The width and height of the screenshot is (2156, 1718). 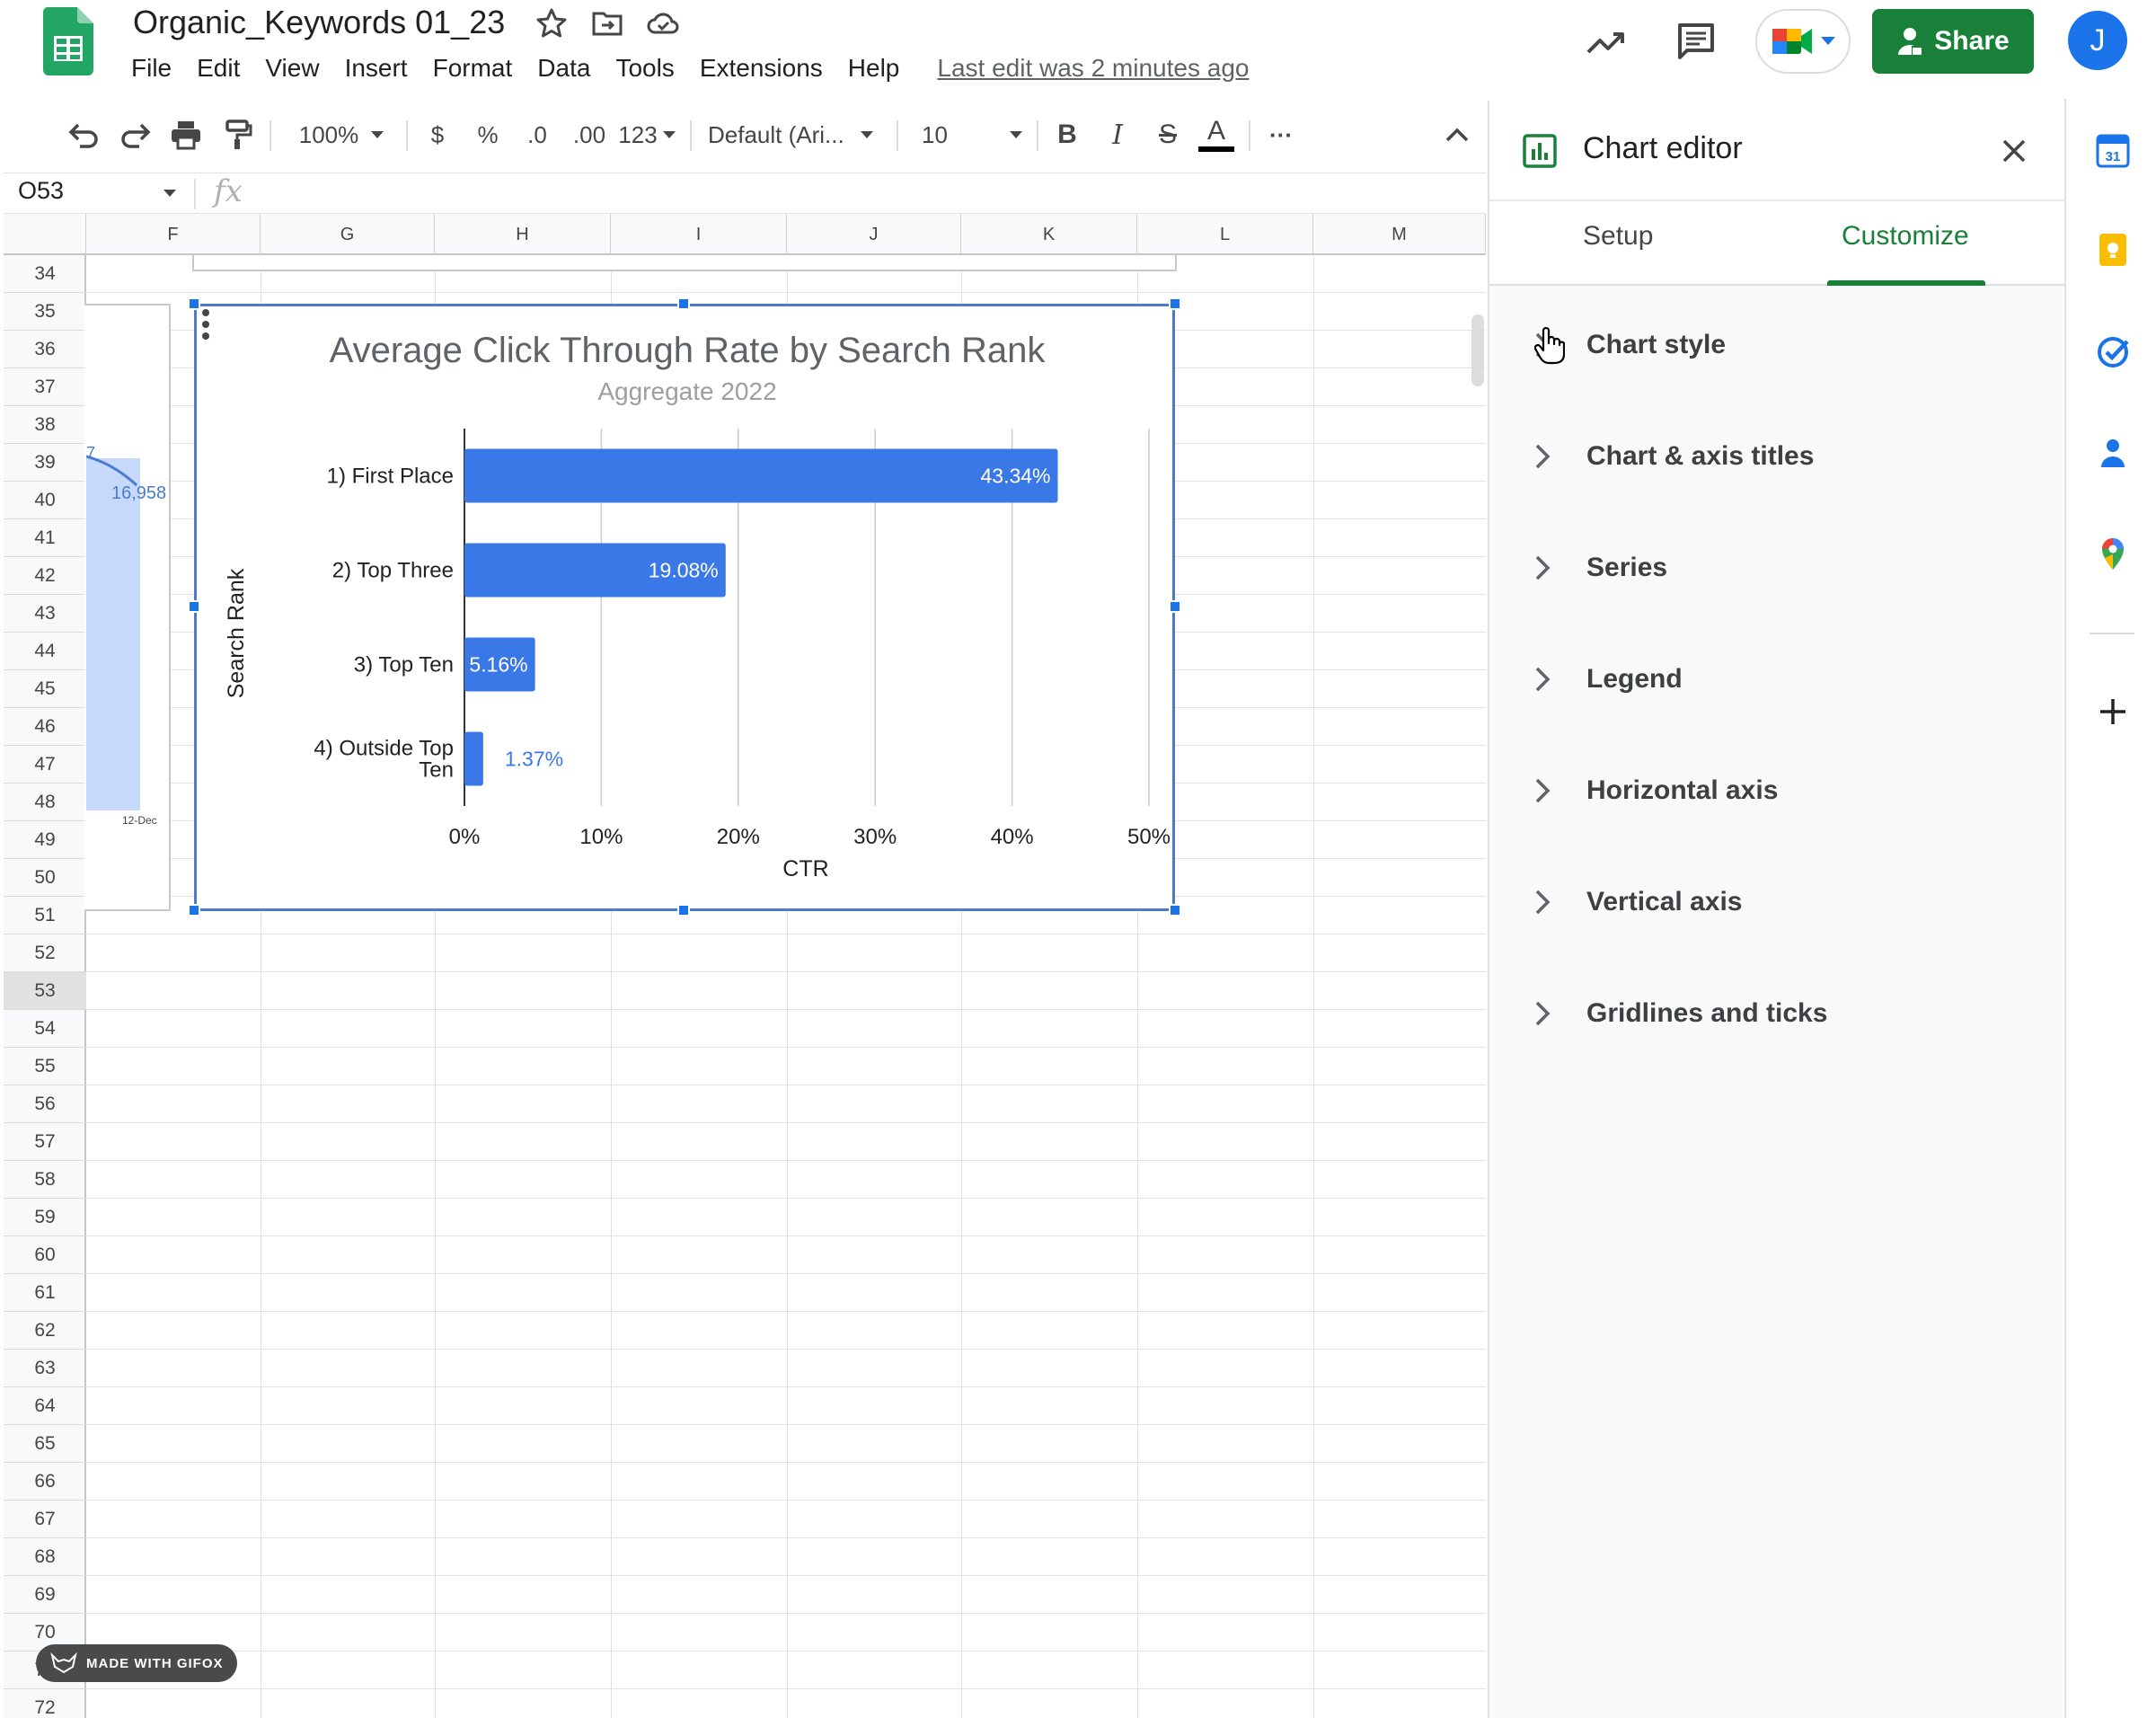 I want to click on section-series: Series, so click(x=1776, y=568).